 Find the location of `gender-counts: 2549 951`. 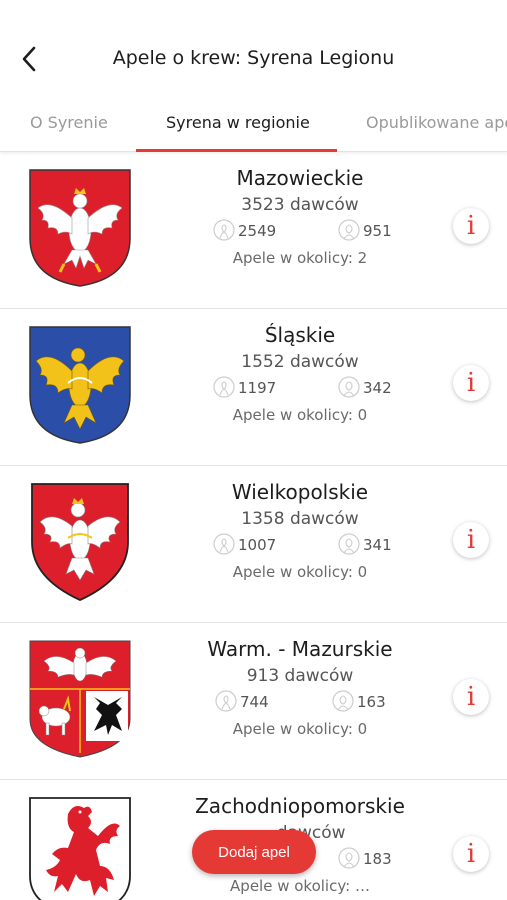

gender-counts: 2549 951 is located at coordinates (300, 232).